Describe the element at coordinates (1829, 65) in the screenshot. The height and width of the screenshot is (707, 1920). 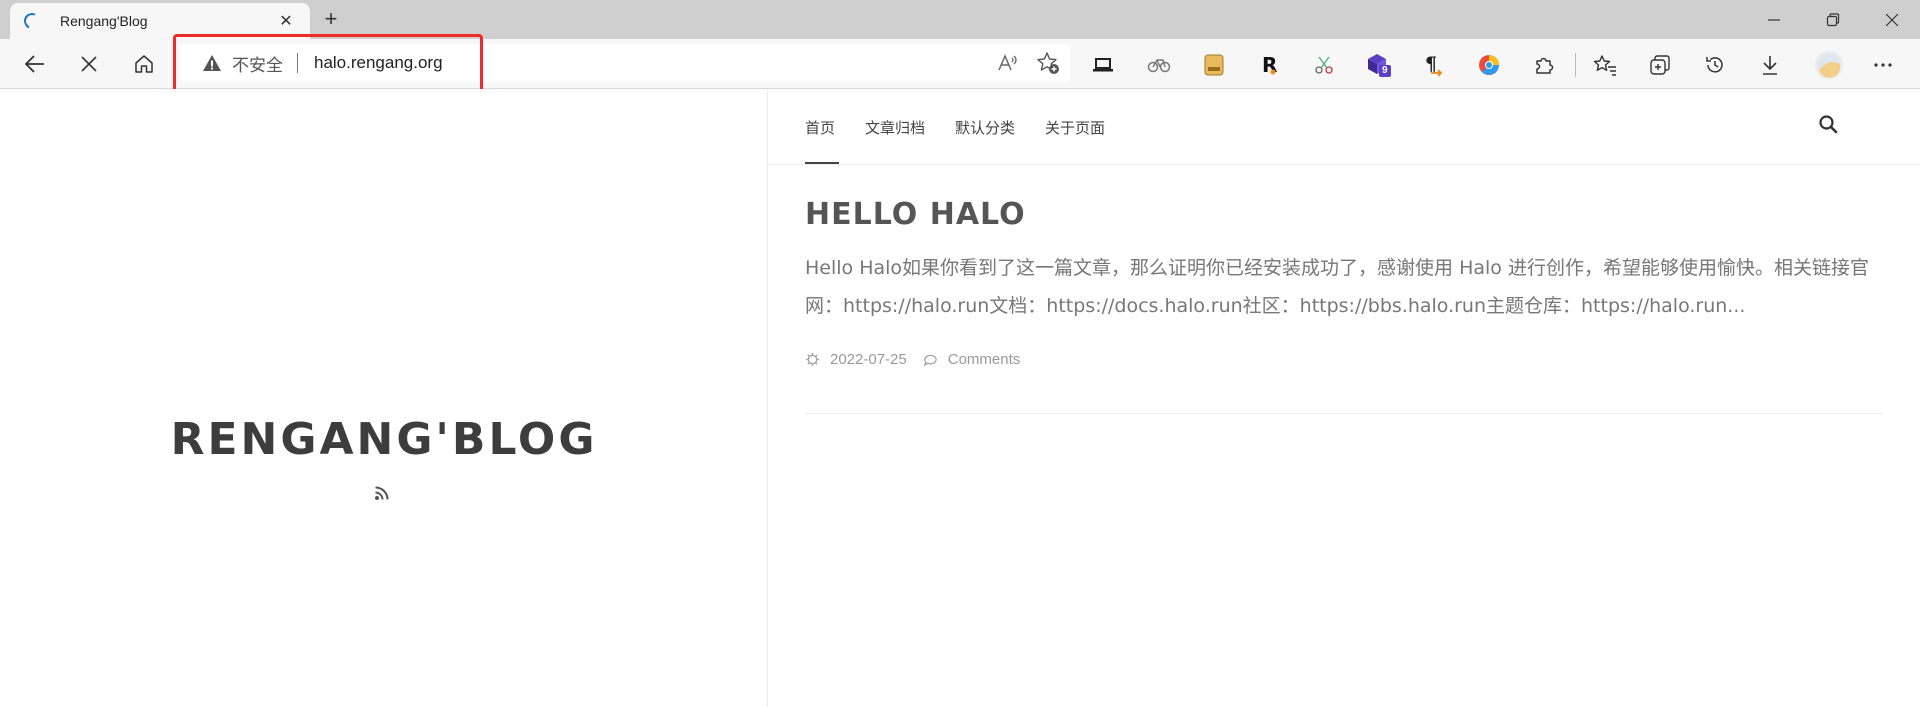
I see `profile-icon` at that location.